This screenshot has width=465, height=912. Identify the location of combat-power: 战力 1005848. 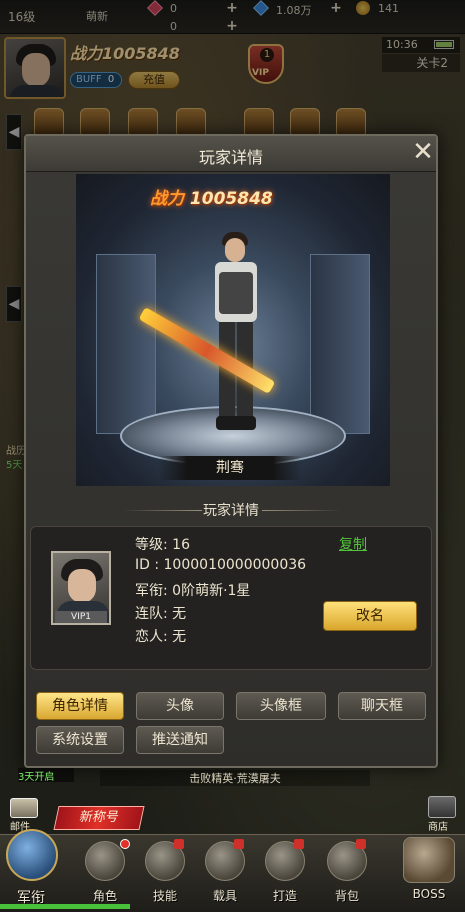
(211, 199).